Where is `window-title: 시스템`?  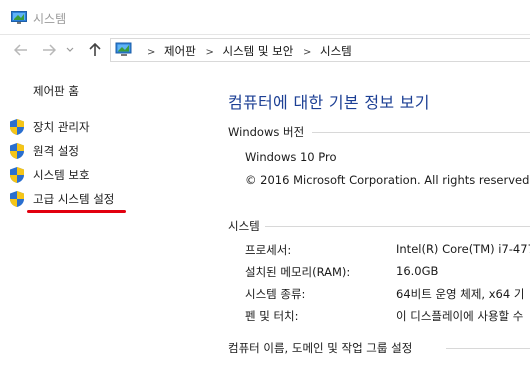
window-title: 시스템 is located at coordinates (50, 19).